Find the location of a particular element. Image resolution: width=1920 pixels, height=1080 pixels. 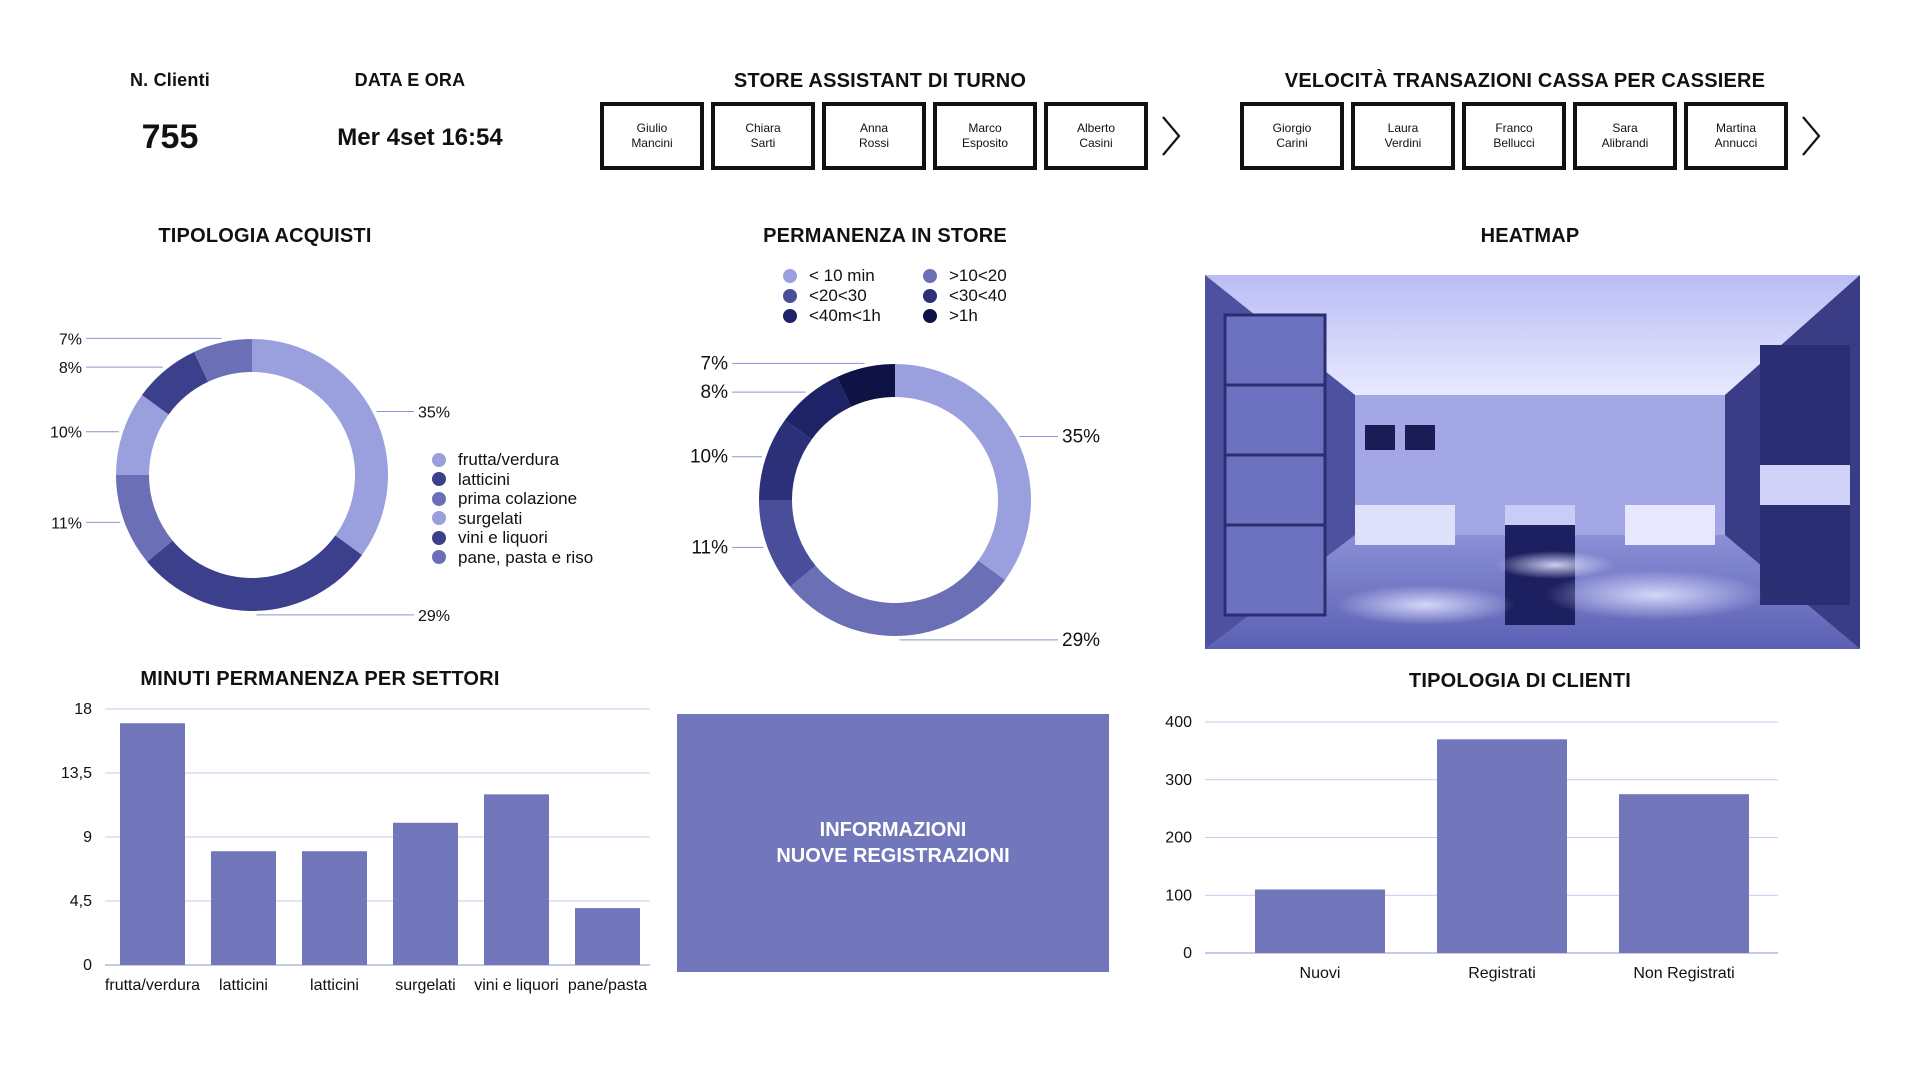

assistant-card: Anna Rossi is located at coordinates (874, 136).